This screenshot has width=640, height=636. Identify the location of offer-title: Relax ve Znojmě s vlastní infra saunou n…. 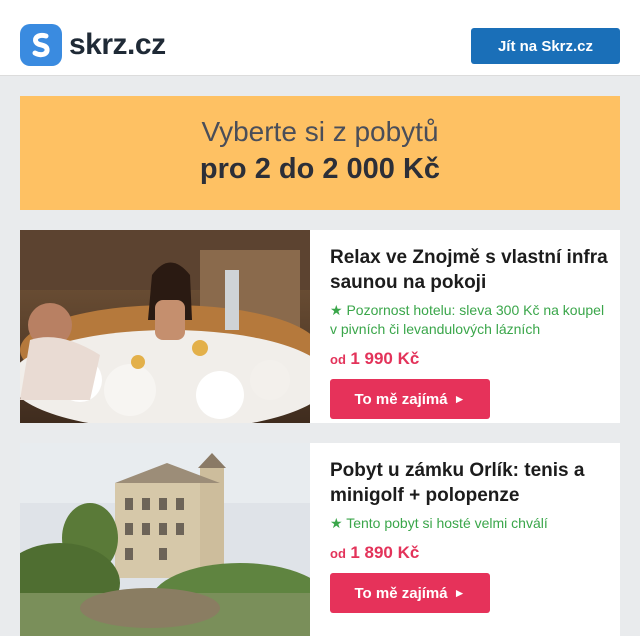
(470, 270).